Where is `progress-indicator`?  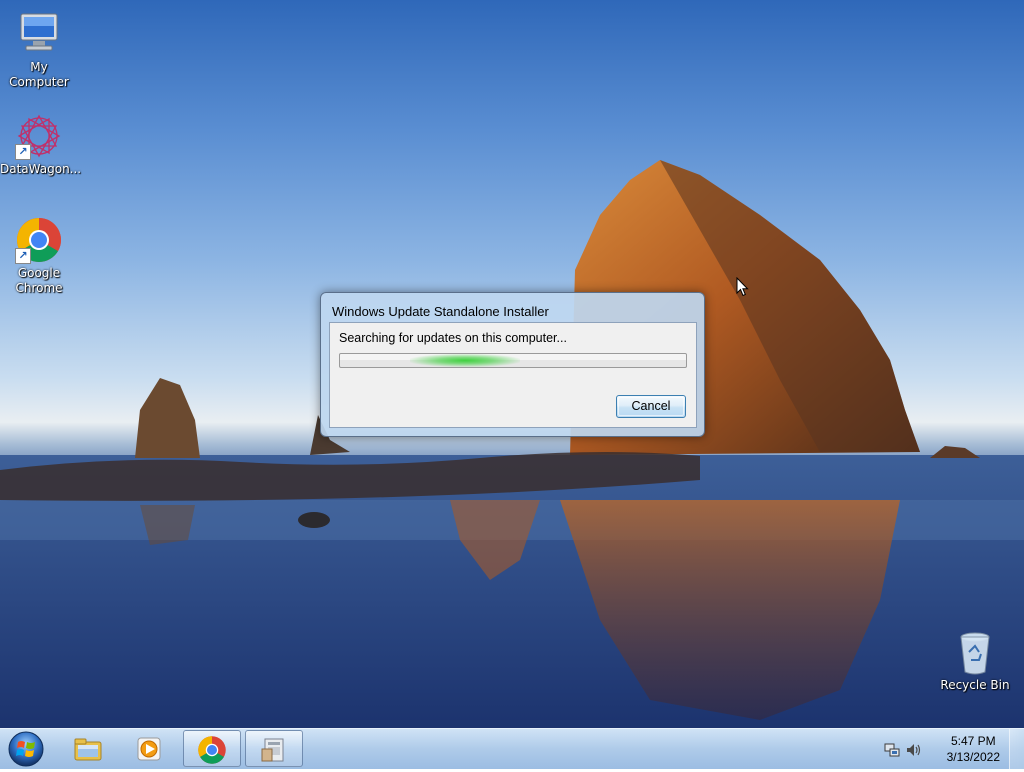 progress-indicator is located at coordinates (465, 360).